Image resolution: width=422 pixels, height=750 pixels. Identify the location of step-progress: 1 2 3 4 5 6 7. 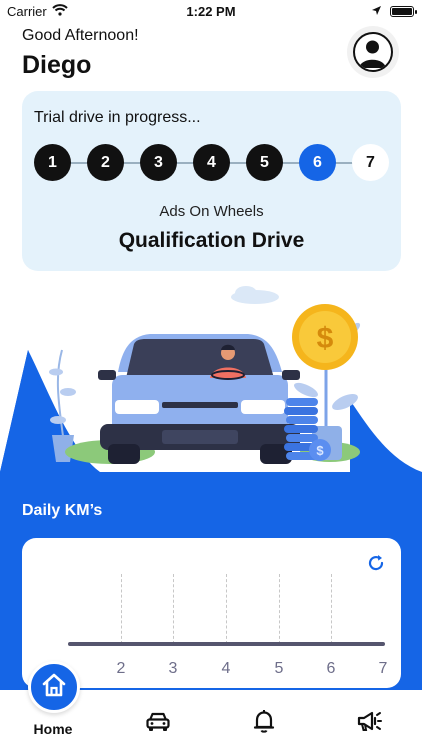
(211, 162).